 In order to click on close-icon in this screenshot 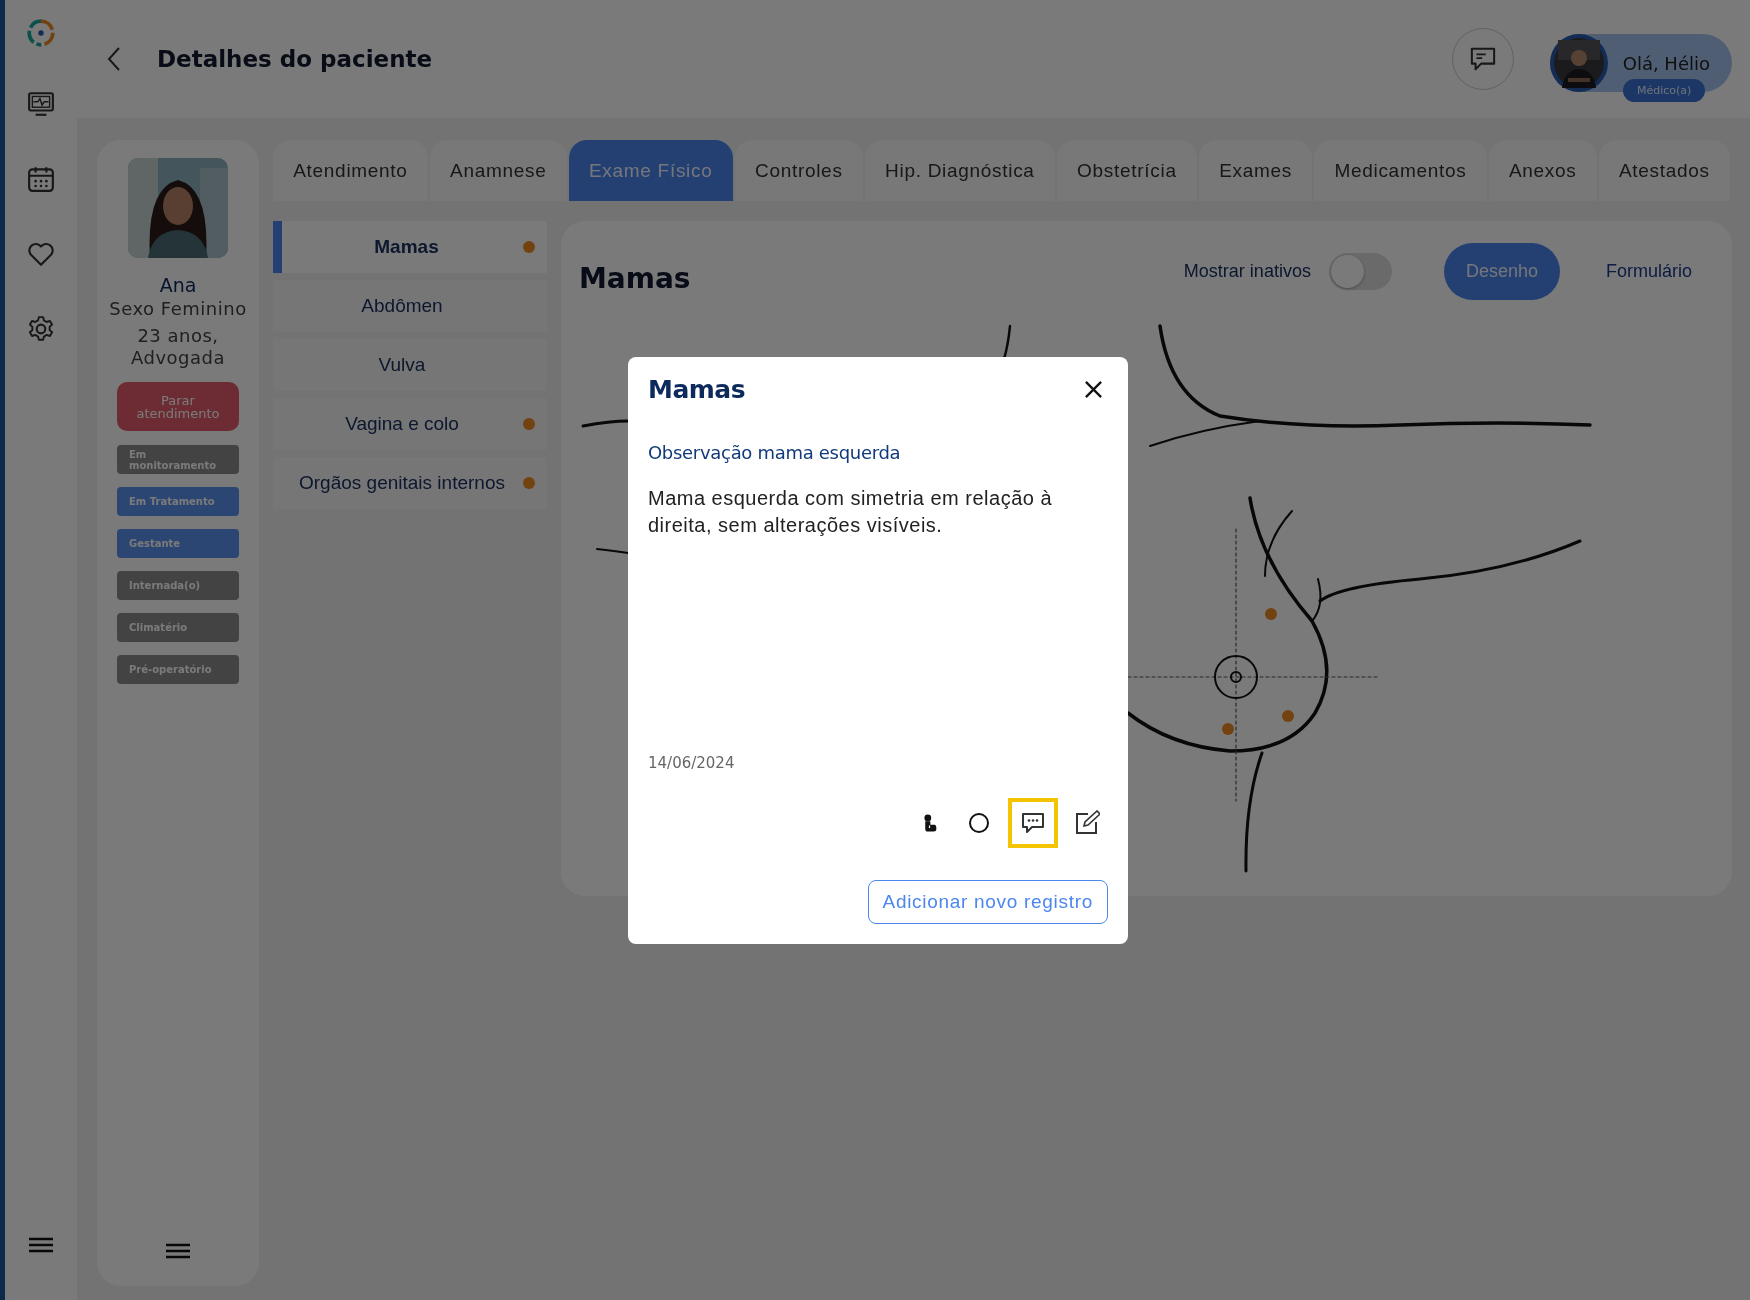, I will do `click(1093, 389)`.